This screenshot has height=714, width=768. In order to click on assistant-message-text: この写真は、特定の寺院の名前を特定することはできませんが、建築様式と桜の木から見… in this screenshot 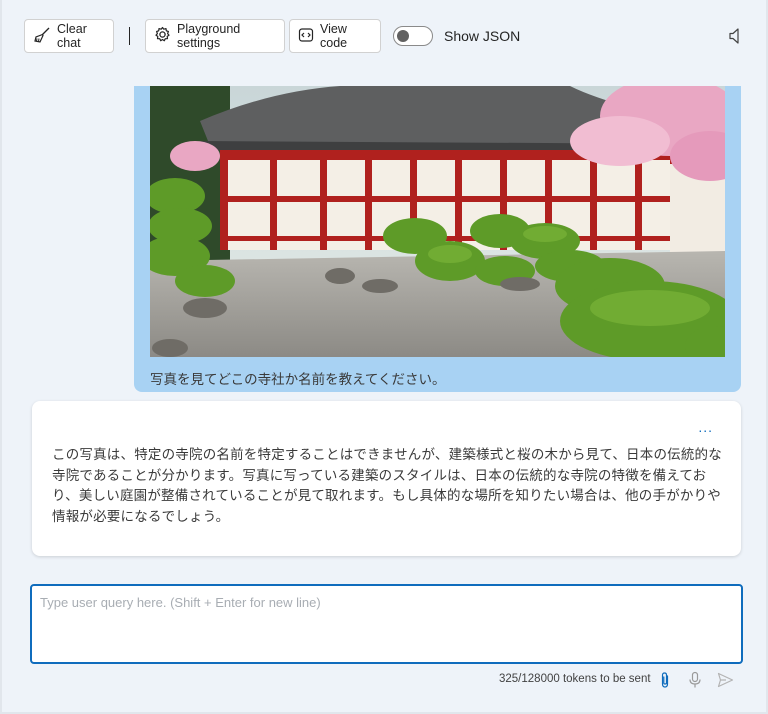, I will do `click(387, 485)`.